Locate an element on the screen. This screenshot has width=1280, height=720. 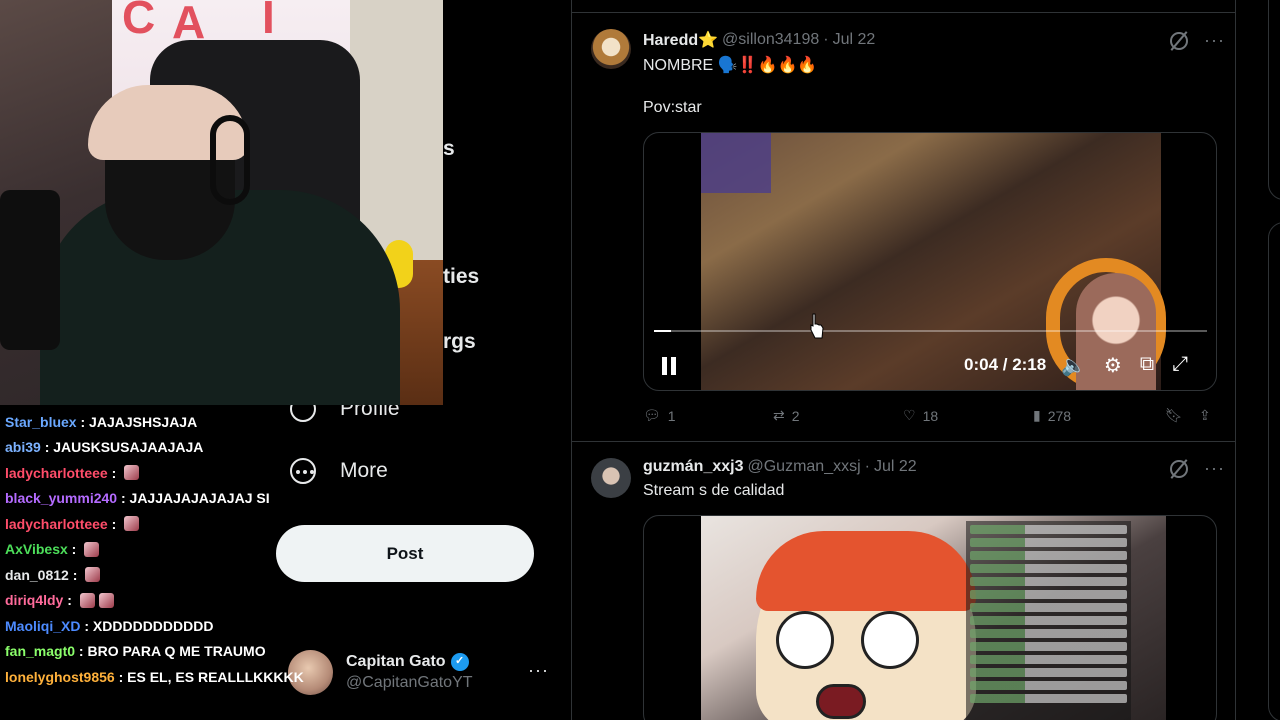
chat-message: lonelyghost9856 : ES EL, ES REALLLKKKKK is located at coordinates (154, 676).